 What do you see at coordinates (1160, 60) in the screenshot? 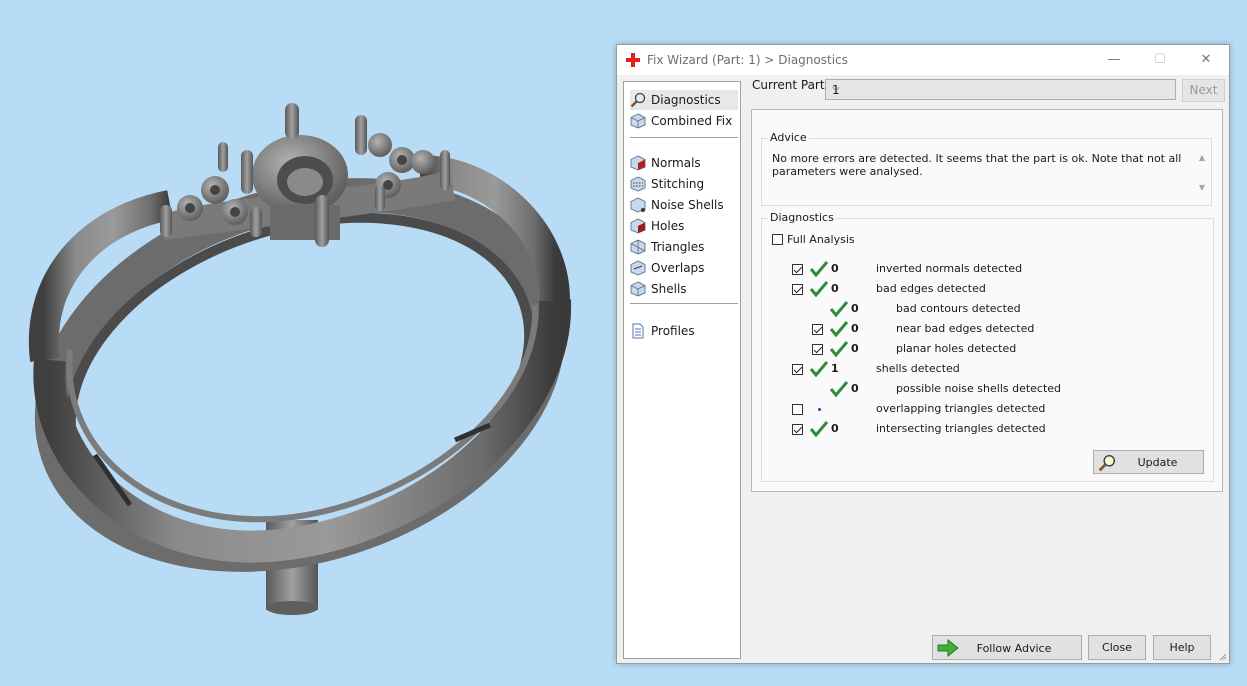
I see `maximize-button: ☐` at bounding box center [1160, 60].